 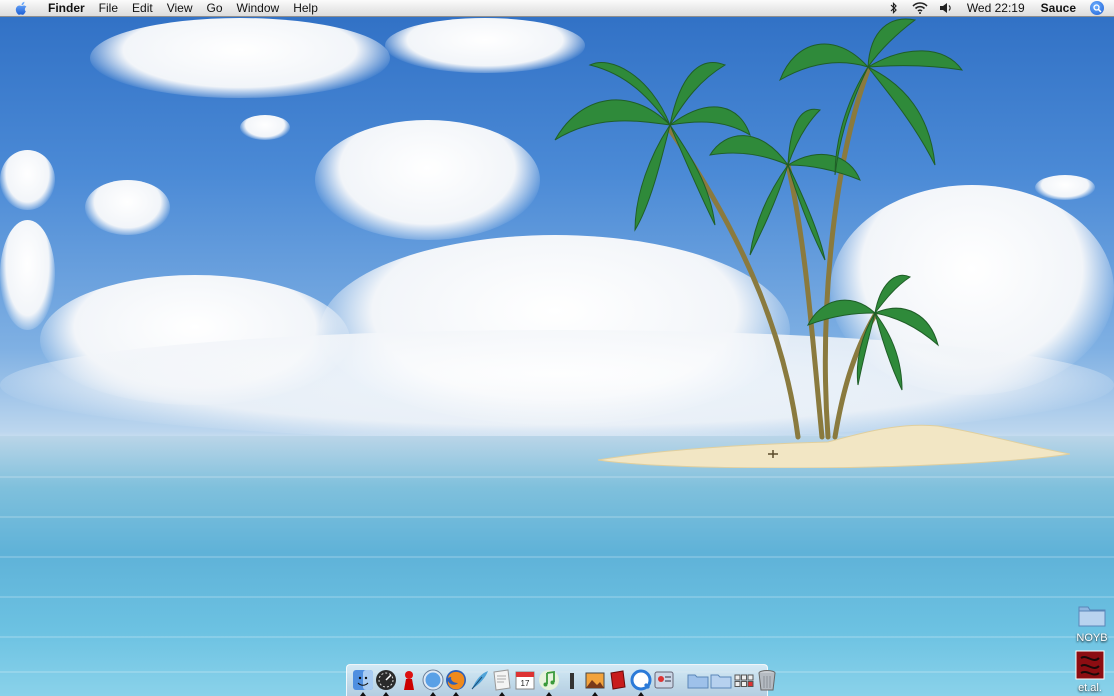 I want to click on apple-icon, so click(x=21, y=8).